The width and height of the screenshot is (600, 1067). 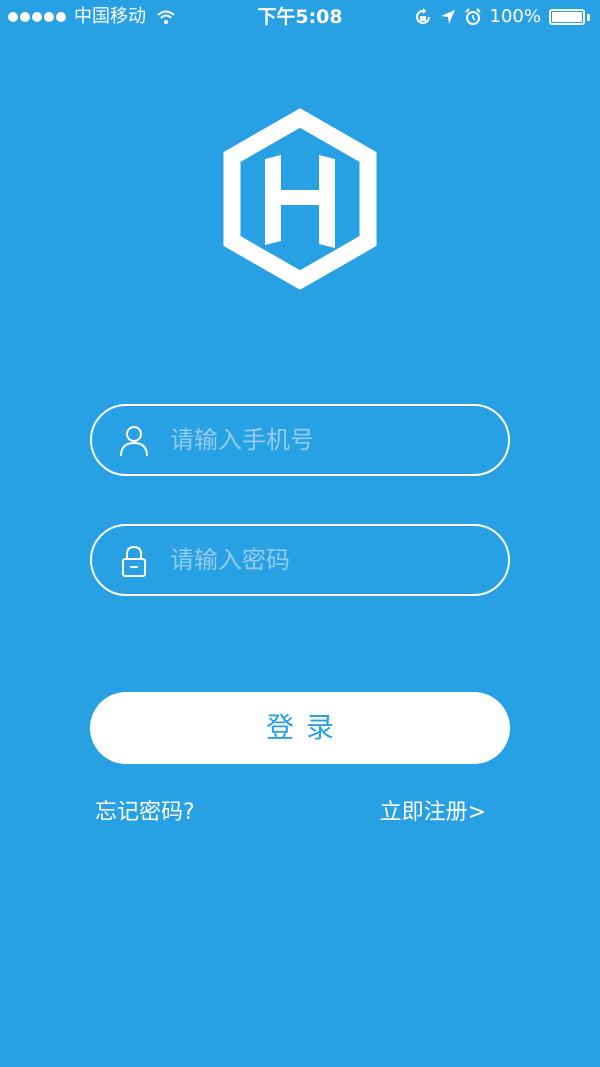 I want to click on password-input, so click(x=330, y=560).